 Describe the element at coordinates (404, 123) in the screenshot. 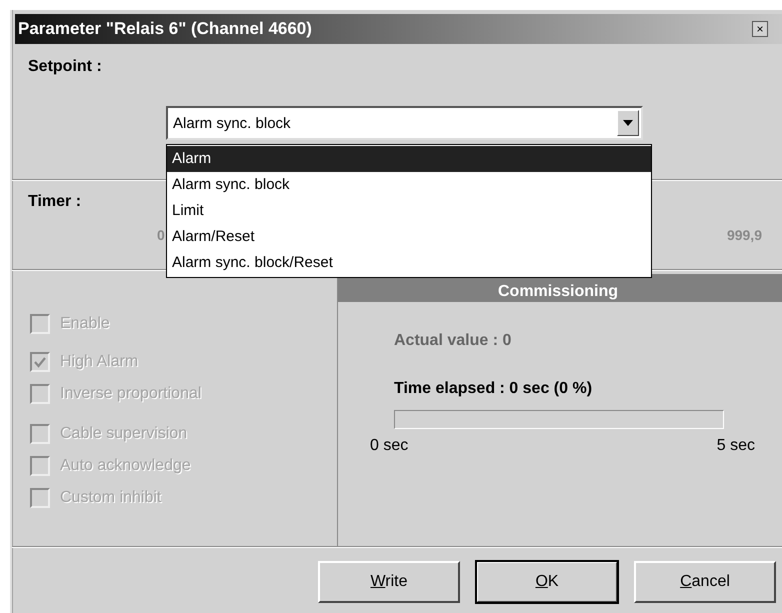

I see `setpoint-dropdown: Alarm sync. block` at that location.